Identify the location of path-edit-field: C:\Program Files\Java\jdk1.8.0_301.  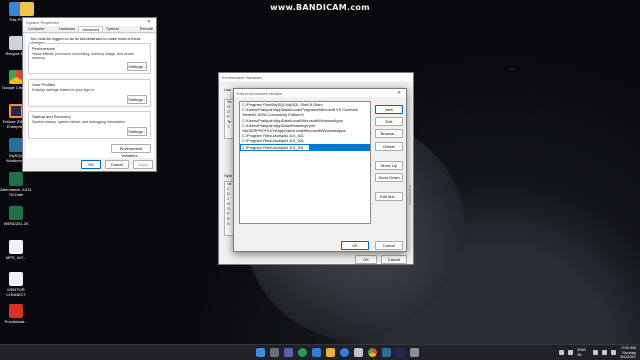
(305, 147).